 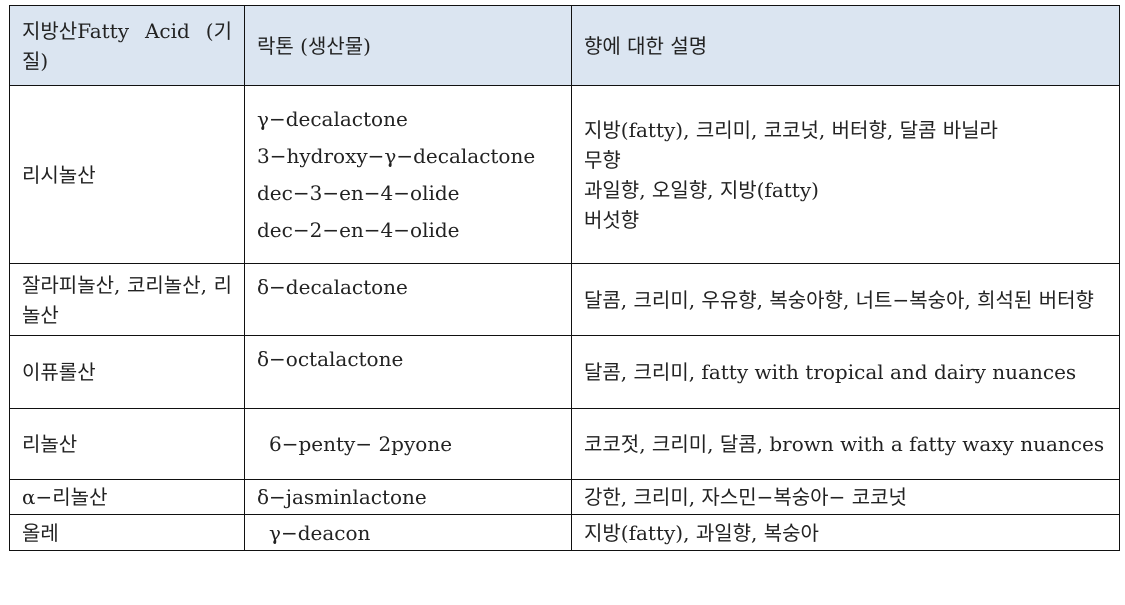 I want to click on fatty-acid-cell: α−리놀산, so click(x=127, y=497).